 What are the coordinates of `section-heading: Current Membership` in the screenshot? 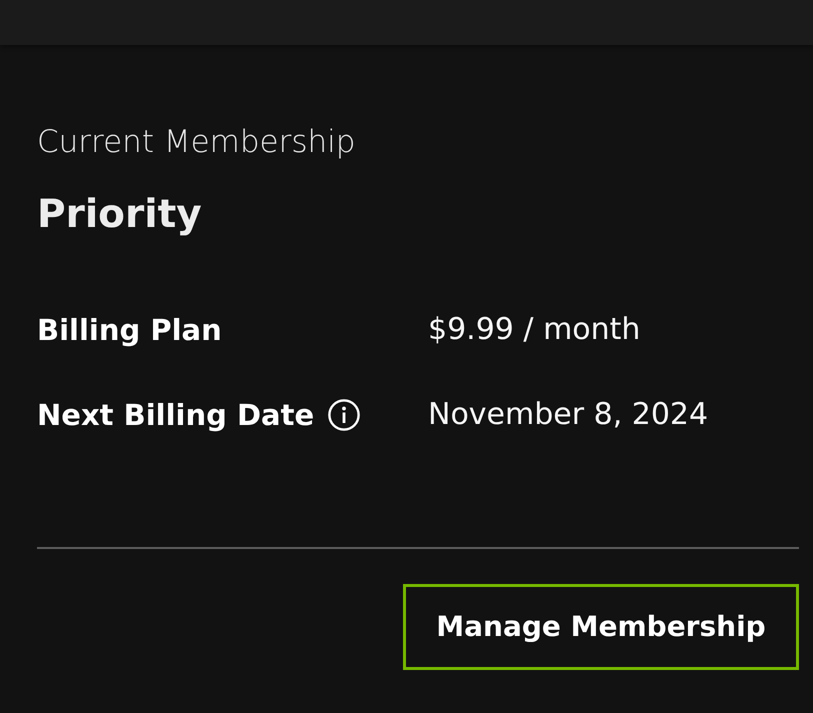 It's located at (196, 142).